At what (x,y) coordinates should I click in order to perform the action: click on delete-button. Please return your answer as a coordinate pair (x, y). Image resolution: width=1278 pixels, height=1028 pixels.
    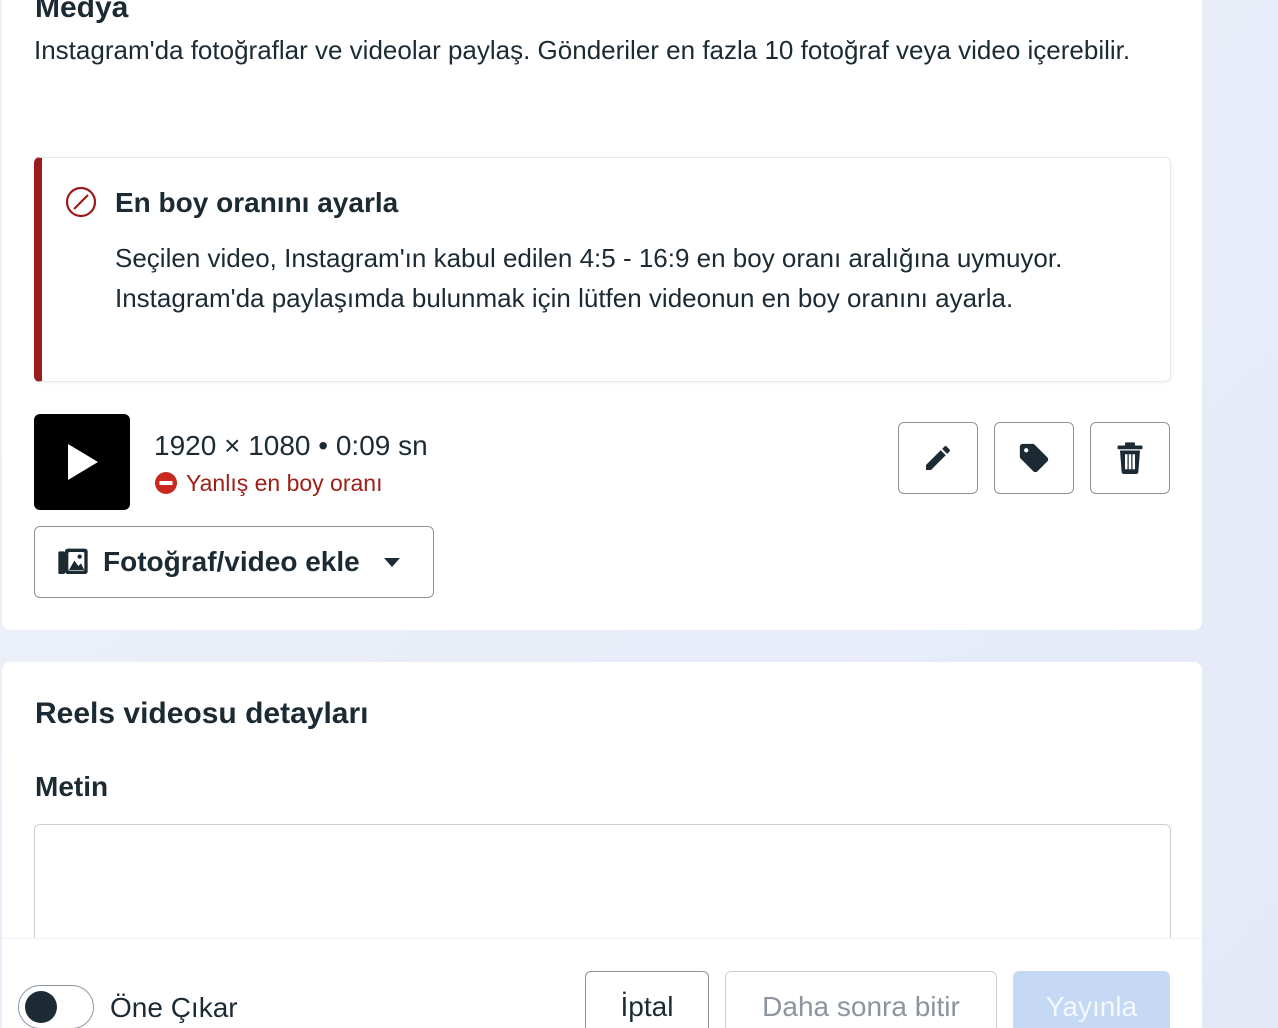
    Looking at the image, I should click on (1130, 458).